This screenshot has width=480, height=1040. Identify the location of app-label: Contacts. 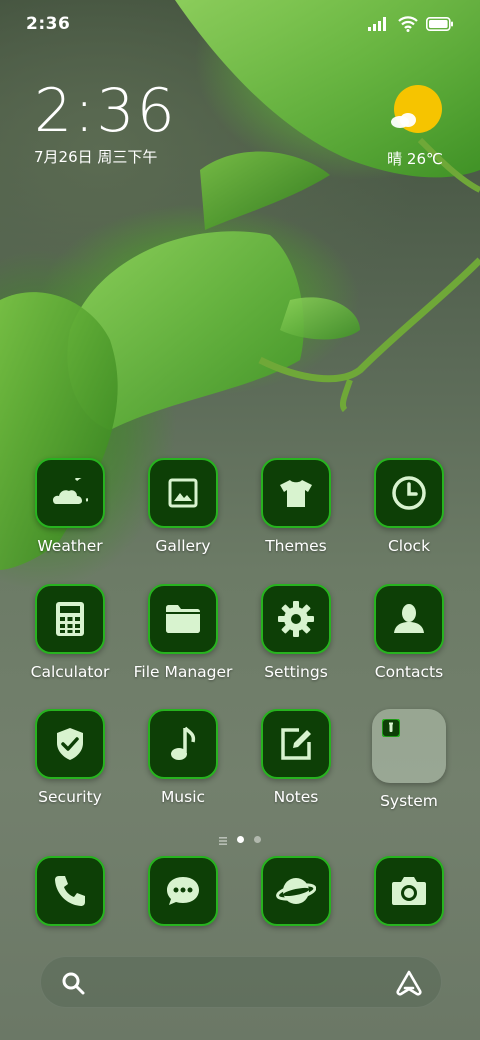
(409, 672).